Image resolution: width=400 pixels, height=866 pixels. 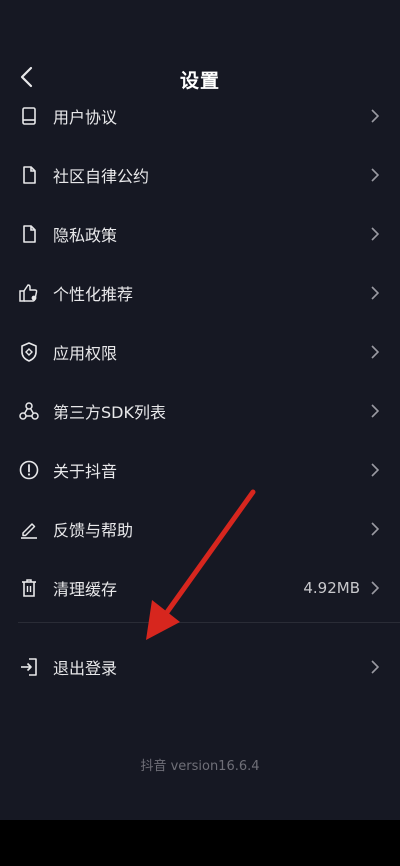 I want to click on version-text: 抖音 version16.6.4, so click(x=200, y=766).